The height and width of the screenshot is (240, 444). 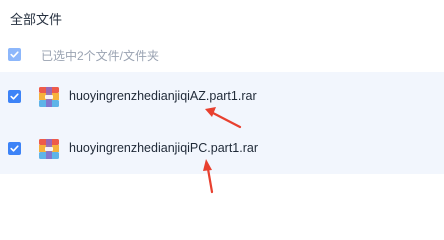 I want to click on select-all-checkbox, so click(x=14, y=54).